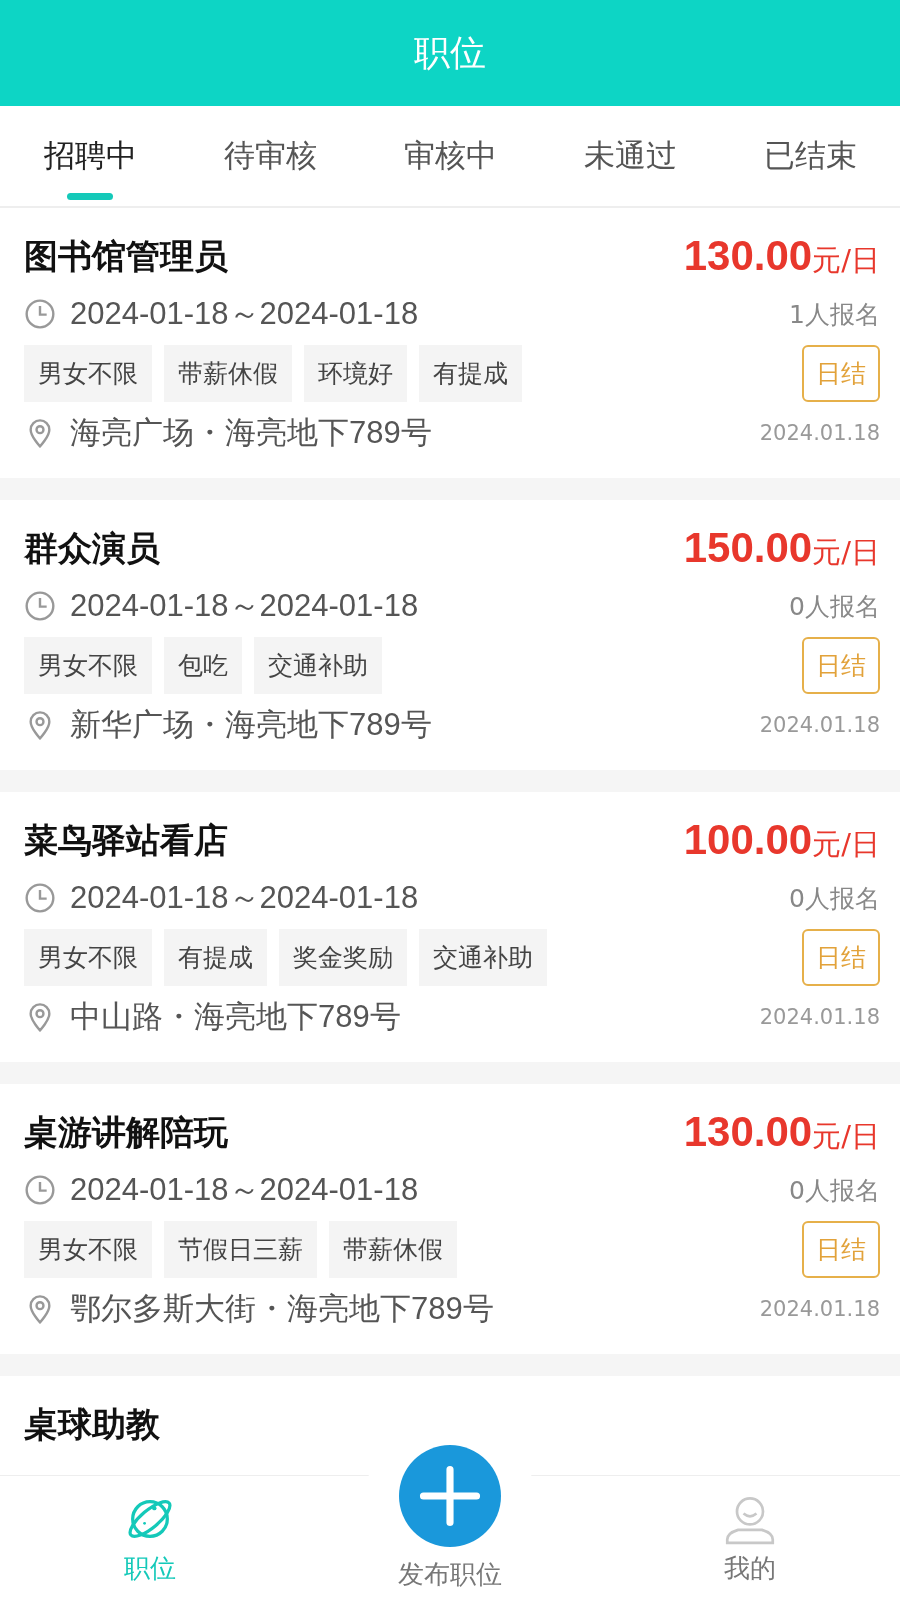 The height and width of the screenshot is (1600, 900). I want to click on job-location: 鄂尔多斯大街・海亮地下789号, so click(282, 1309).